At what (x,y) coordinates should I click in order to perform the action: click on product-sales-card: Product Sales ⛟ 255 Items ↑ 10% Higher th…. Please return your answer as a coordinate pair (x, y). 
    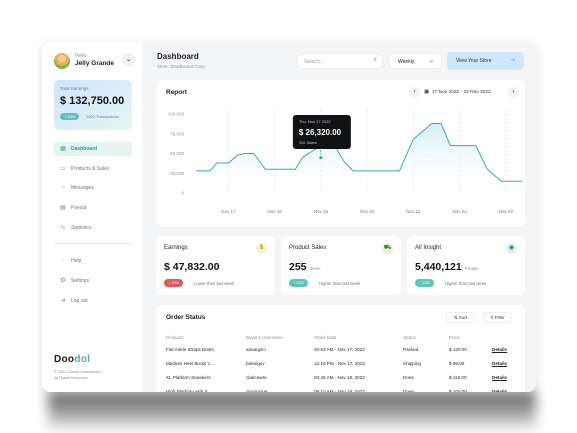
    Looking at the image, I should click on (341, 265).